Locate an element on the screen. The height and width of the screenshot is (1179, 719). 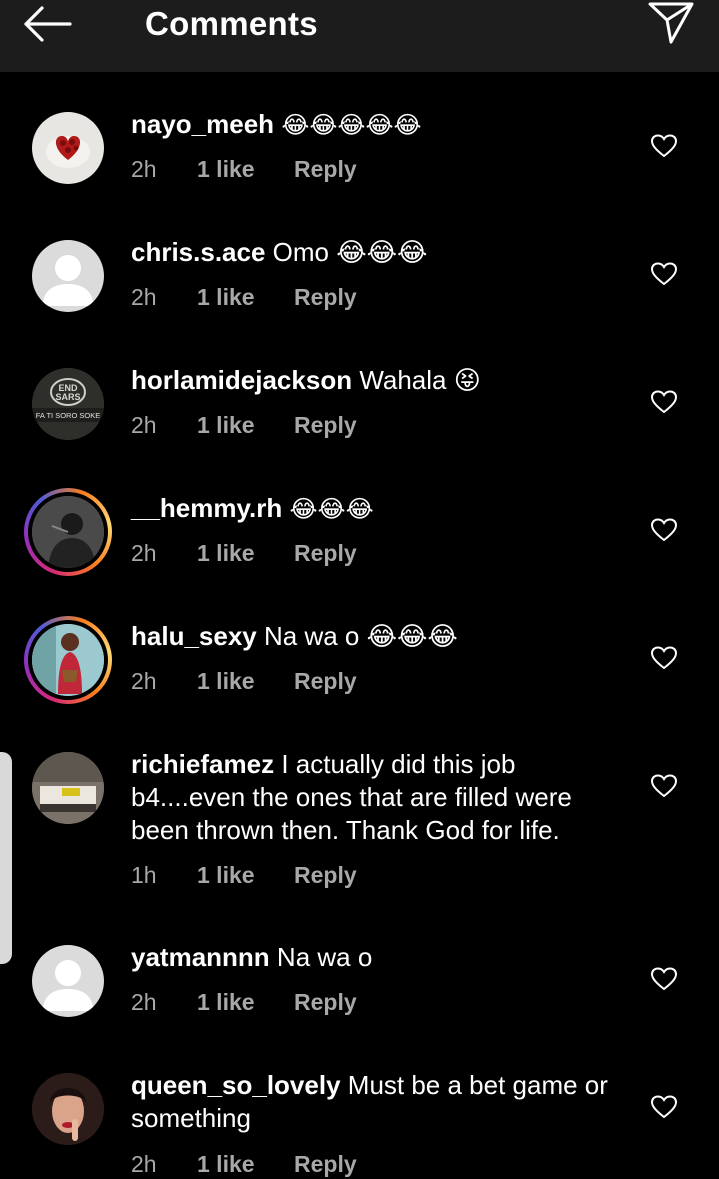
page-title: Comments is located at coordinates (231, 23).